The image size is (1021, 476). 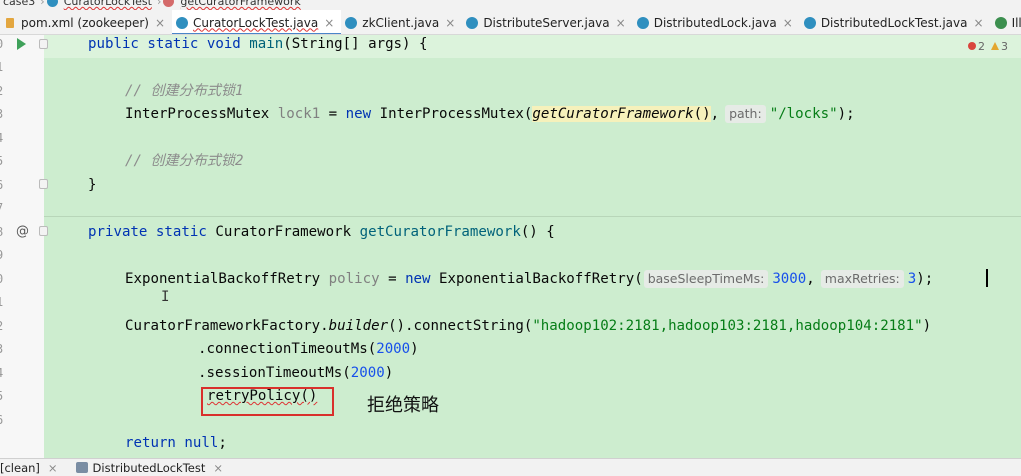 What do you see at coordinates (5, 138) in the screenshot?
I see `line-number: 4` at bounding box center [5, 138].